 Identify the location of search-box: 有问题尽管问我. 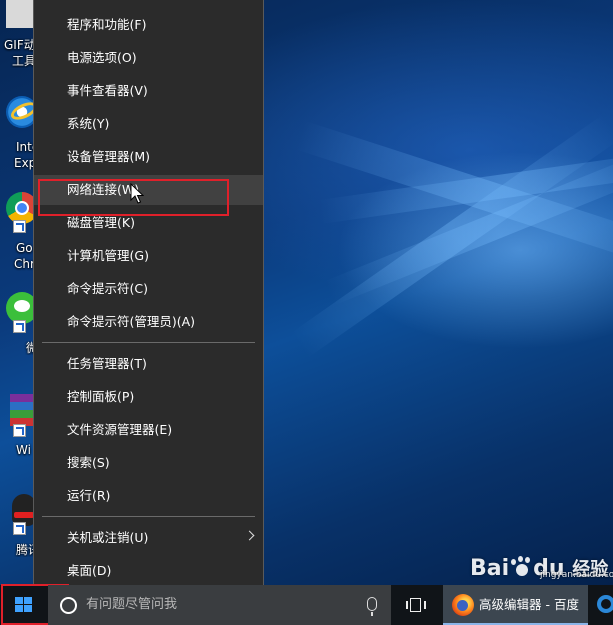
(219, 605).